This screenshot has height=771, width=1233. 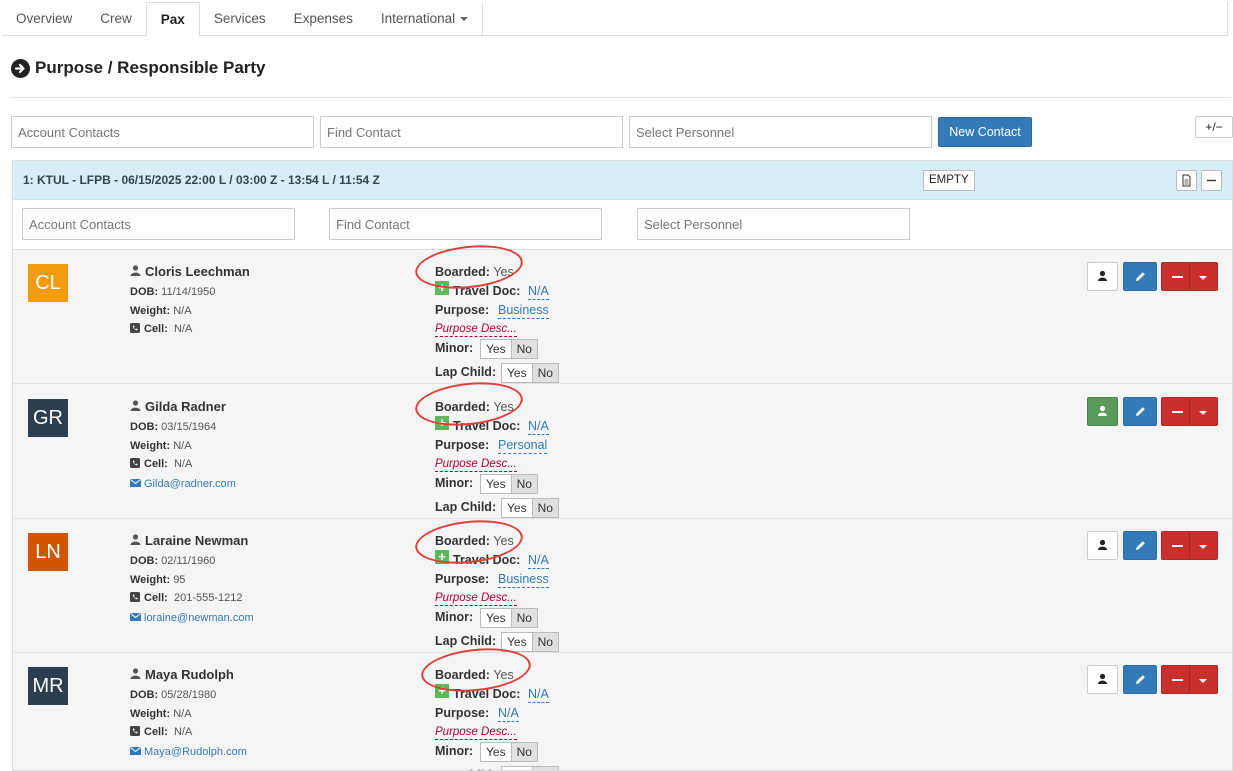 I want to click on purpose-value: Personal, so click(x=523, y=446).